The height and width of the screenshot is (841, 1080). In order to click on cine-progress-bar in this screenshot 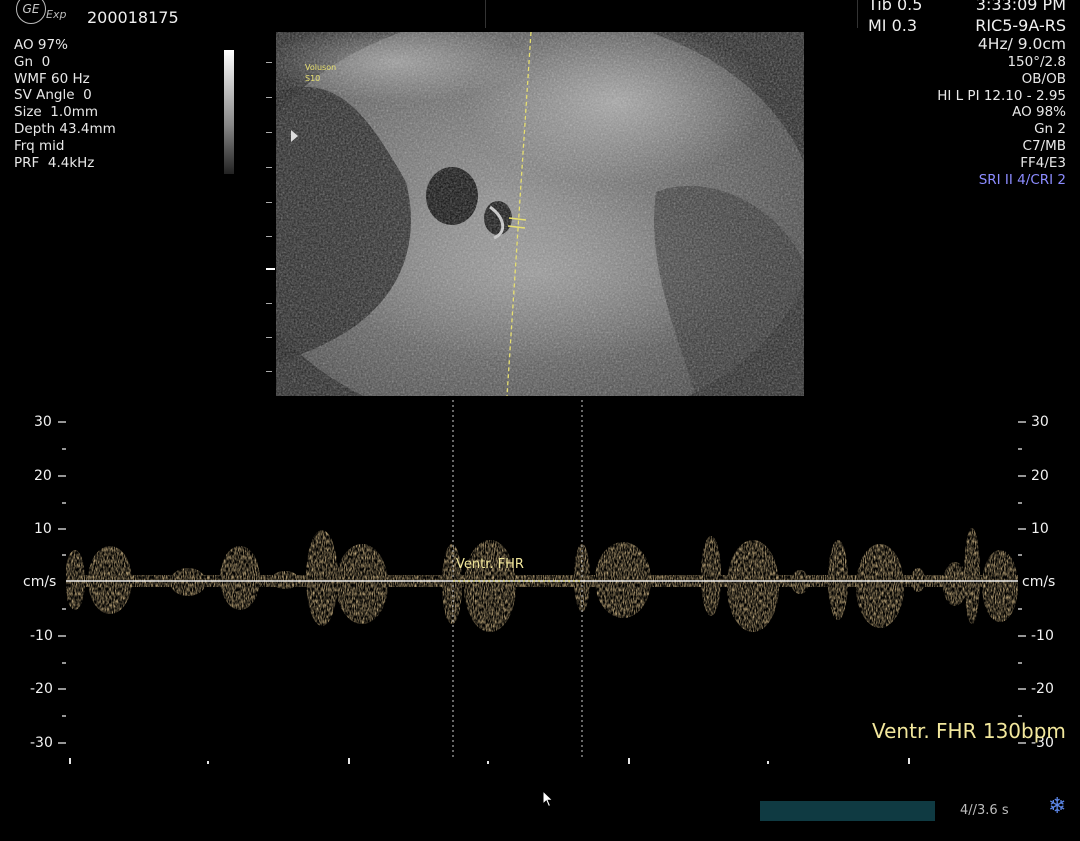, I will do `click(847, 811)`.